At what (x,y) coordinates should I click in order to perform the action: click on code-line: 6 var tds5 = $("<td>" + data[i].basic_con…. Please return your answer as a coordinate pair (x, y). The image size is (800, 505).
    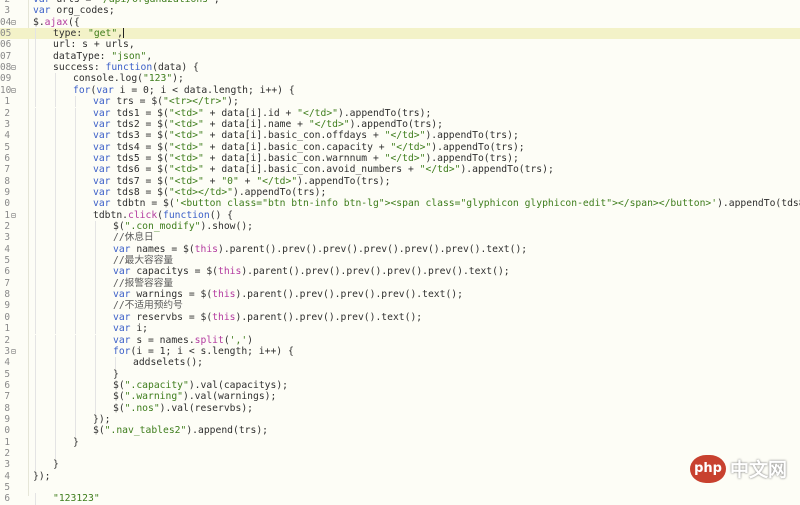
    Looking at the image, I should click on (400, 158).